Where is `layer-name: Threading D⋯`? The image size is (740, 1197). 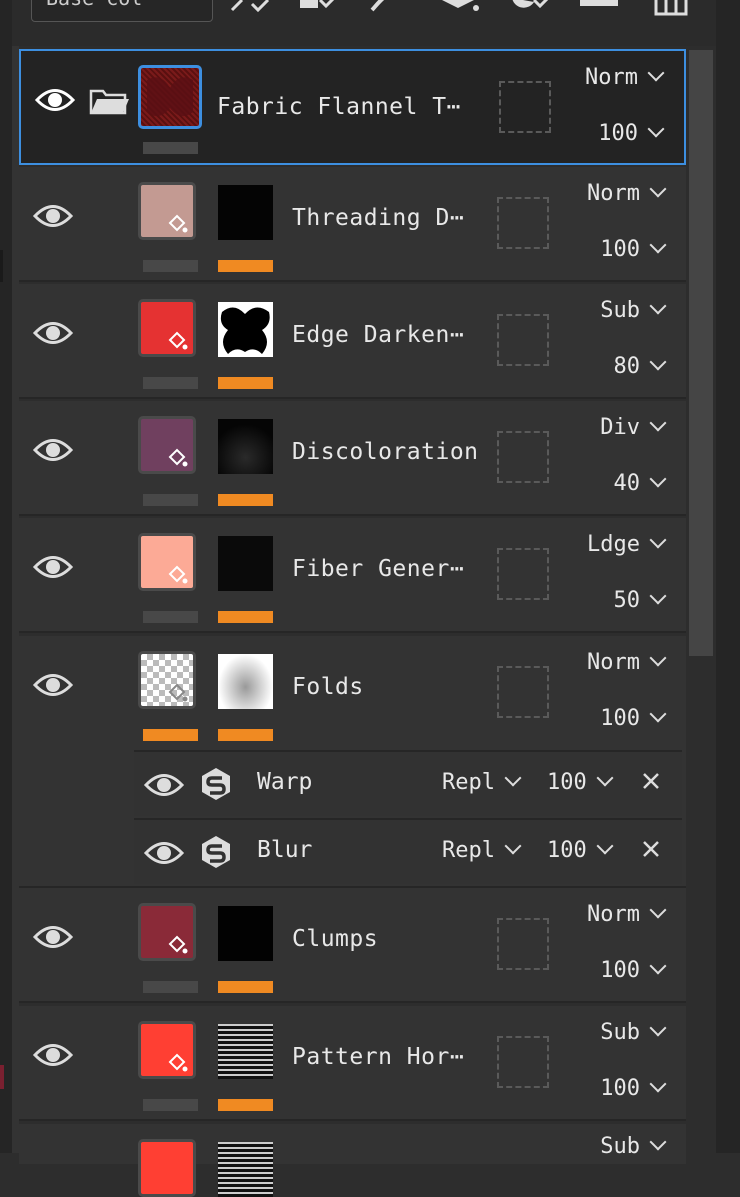
layer-name: Threading D⋯ is located at coordinates (378, 218).